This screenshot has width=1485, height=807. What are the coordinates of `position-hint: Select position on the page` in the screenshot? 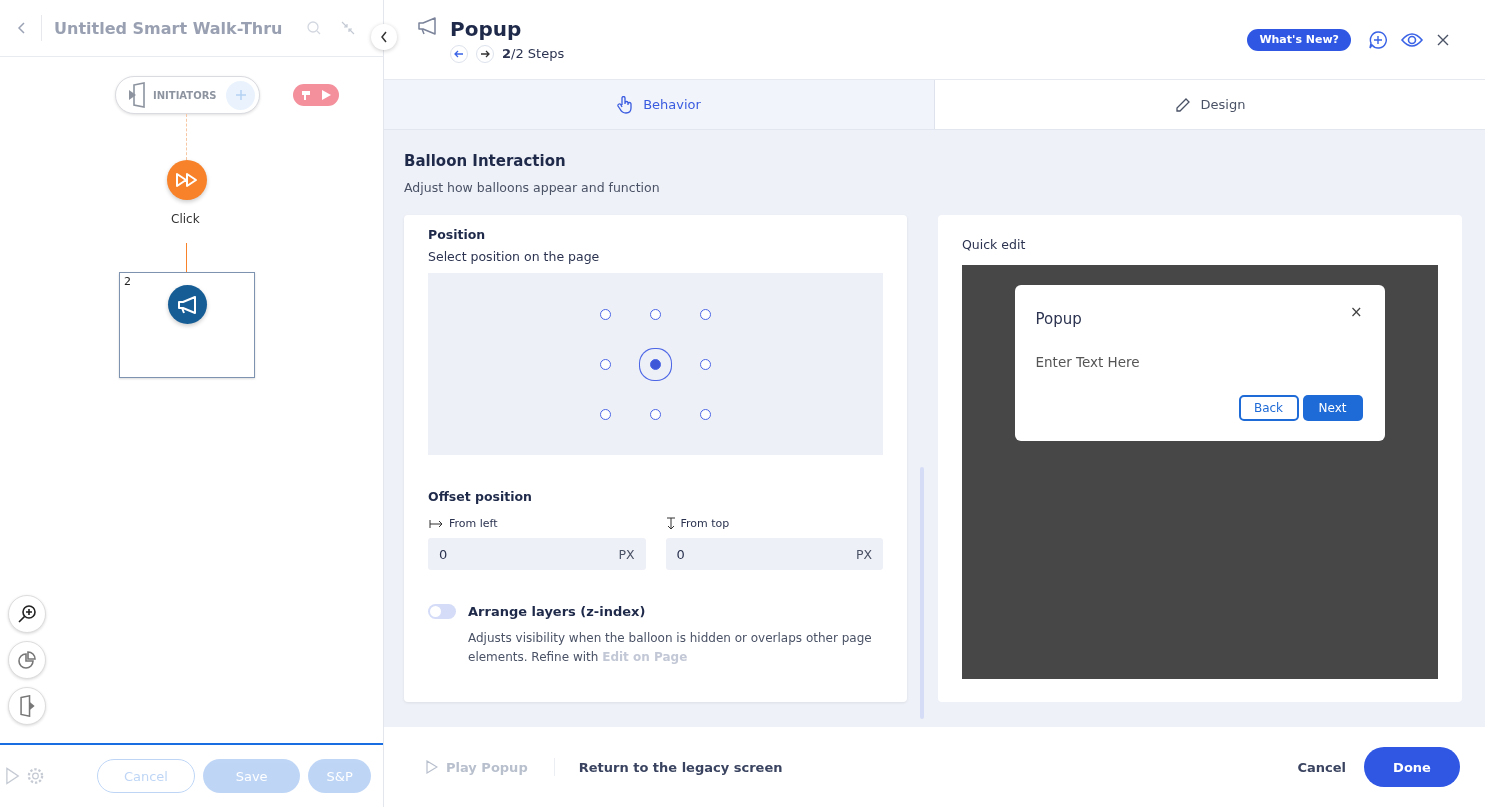 It's located at (514, 256).